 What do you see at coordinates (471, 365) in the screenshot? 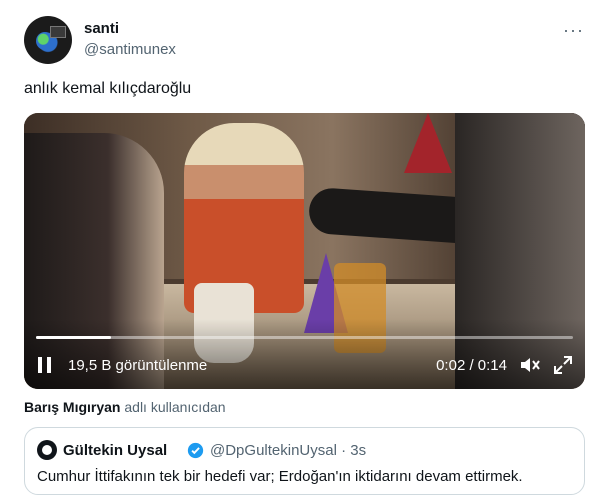
I see `video-time: 0:02 / 0:14` at bounding box center [471, 365].